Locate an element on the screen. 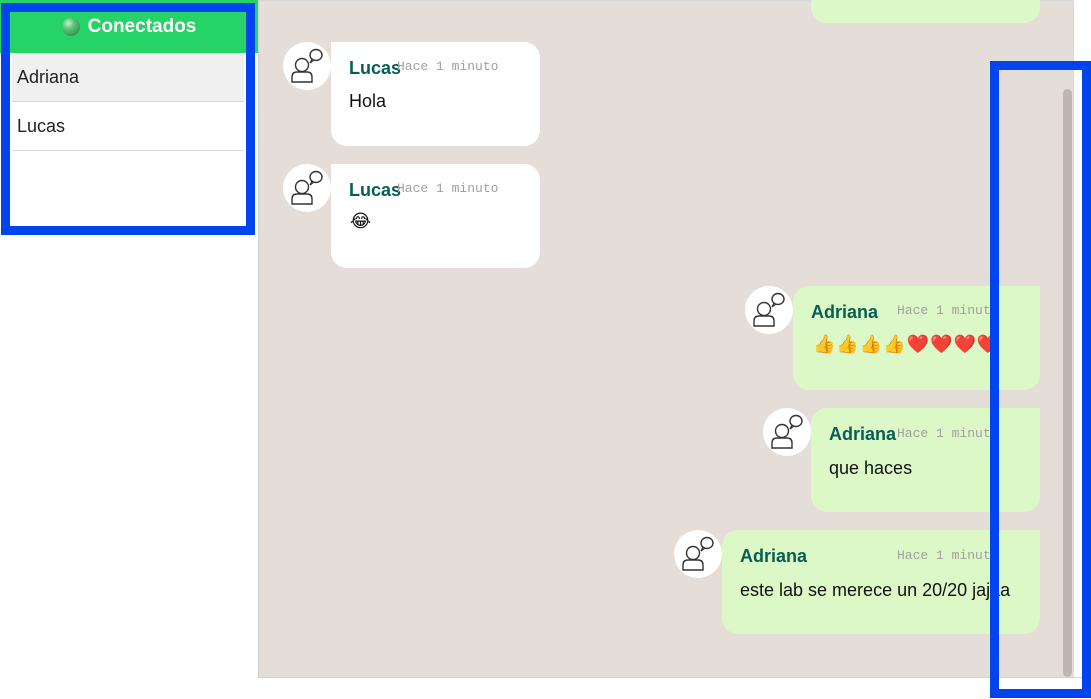 This screenshot has width=1091, height=699. message-text: que haces is located at coordinates (871, 468).